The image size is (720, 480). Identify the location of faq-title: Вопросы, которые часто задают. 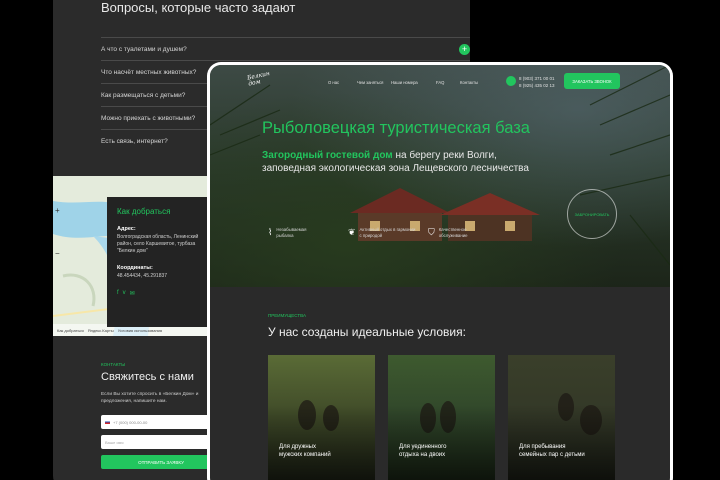
(198, 7).